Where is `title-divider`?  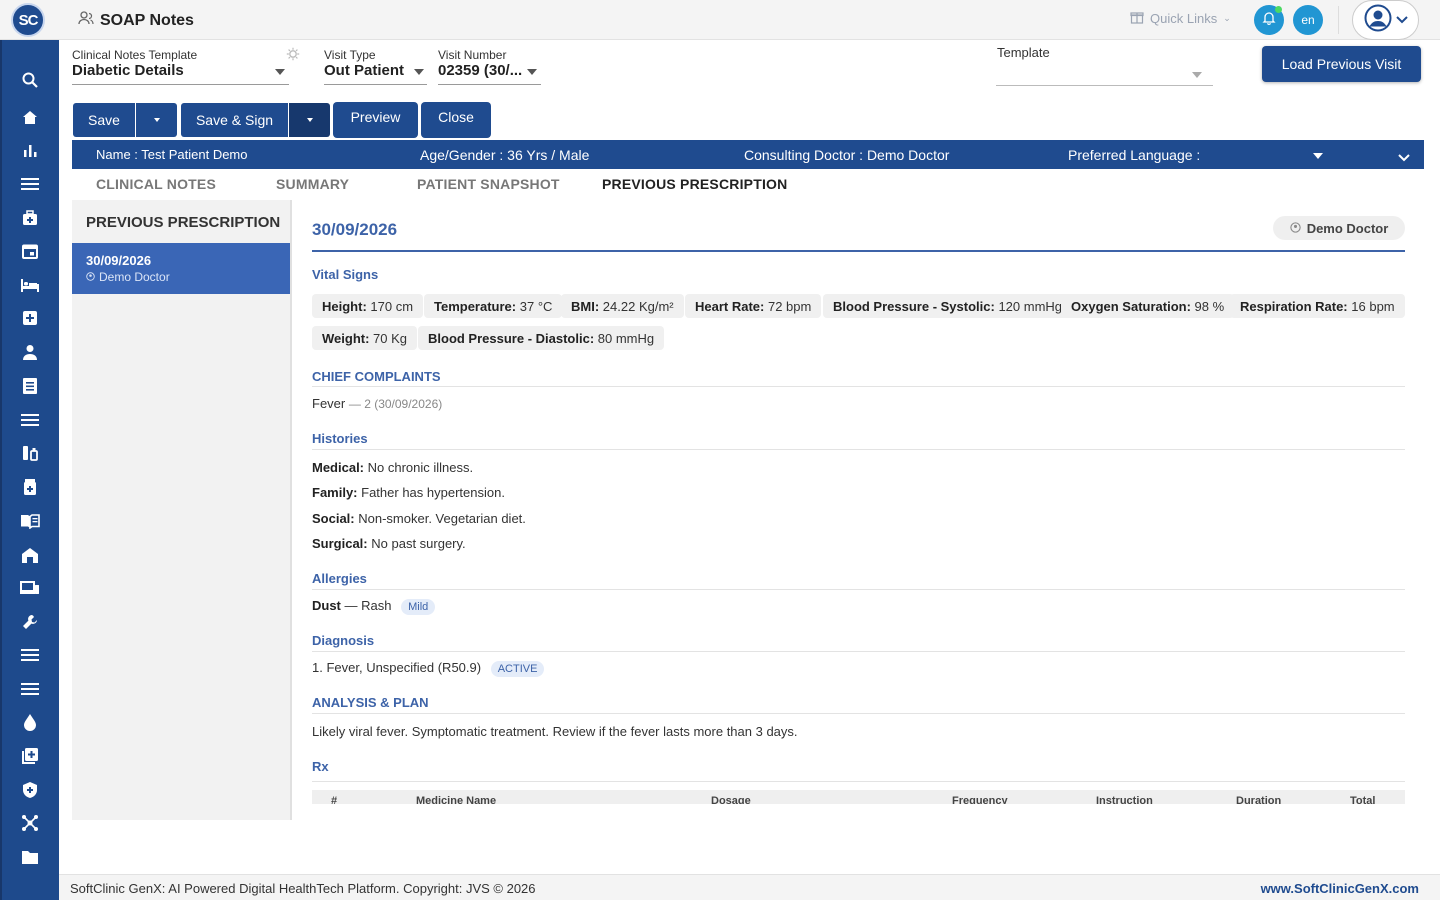 title-divider is located at coordinates (858, 251).